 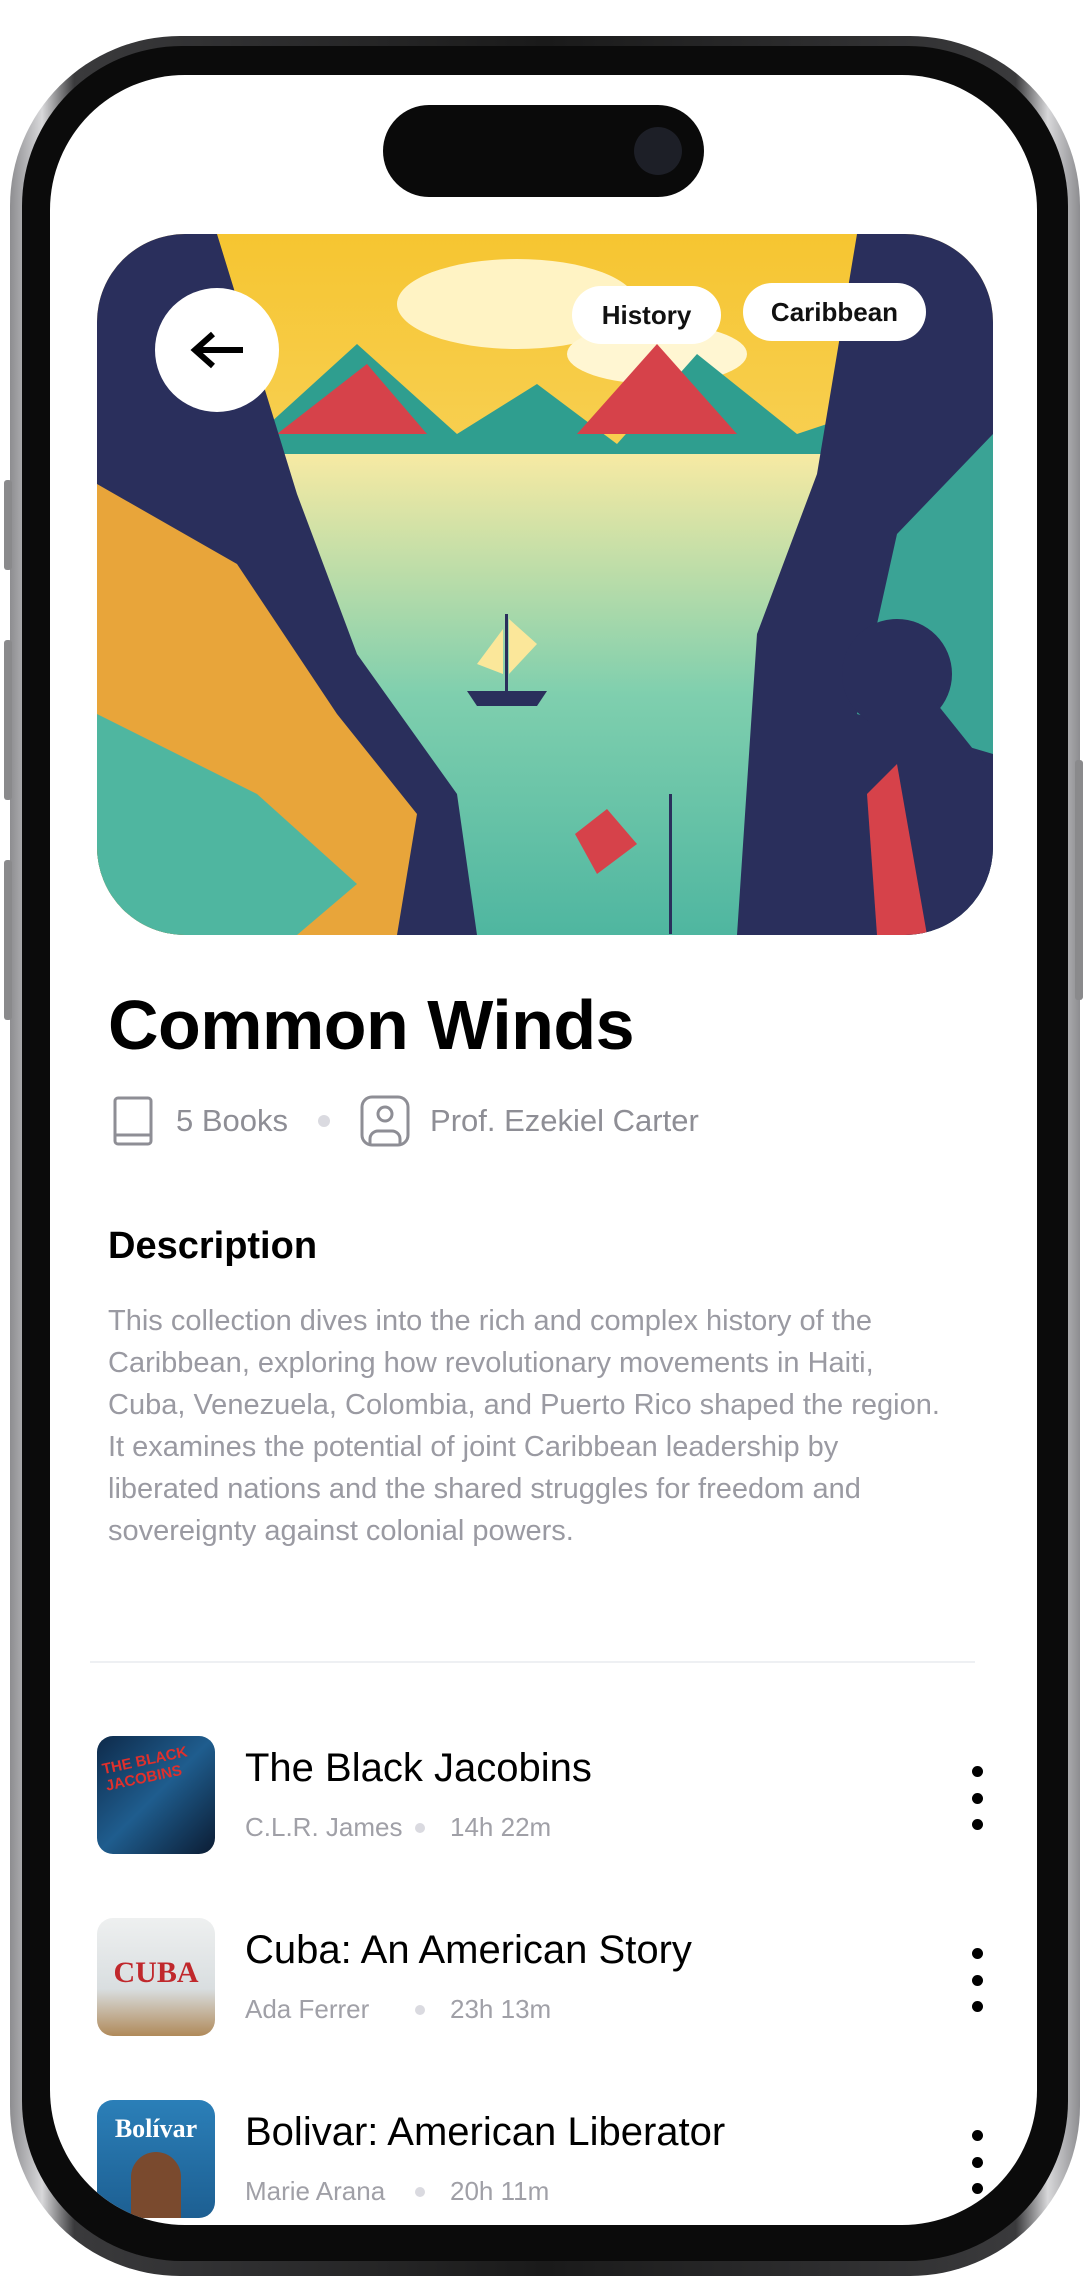 What do you see at coordinates (8, 940) in the screenshot?
I see `volume-down-button` at bounding box center [8, 940].